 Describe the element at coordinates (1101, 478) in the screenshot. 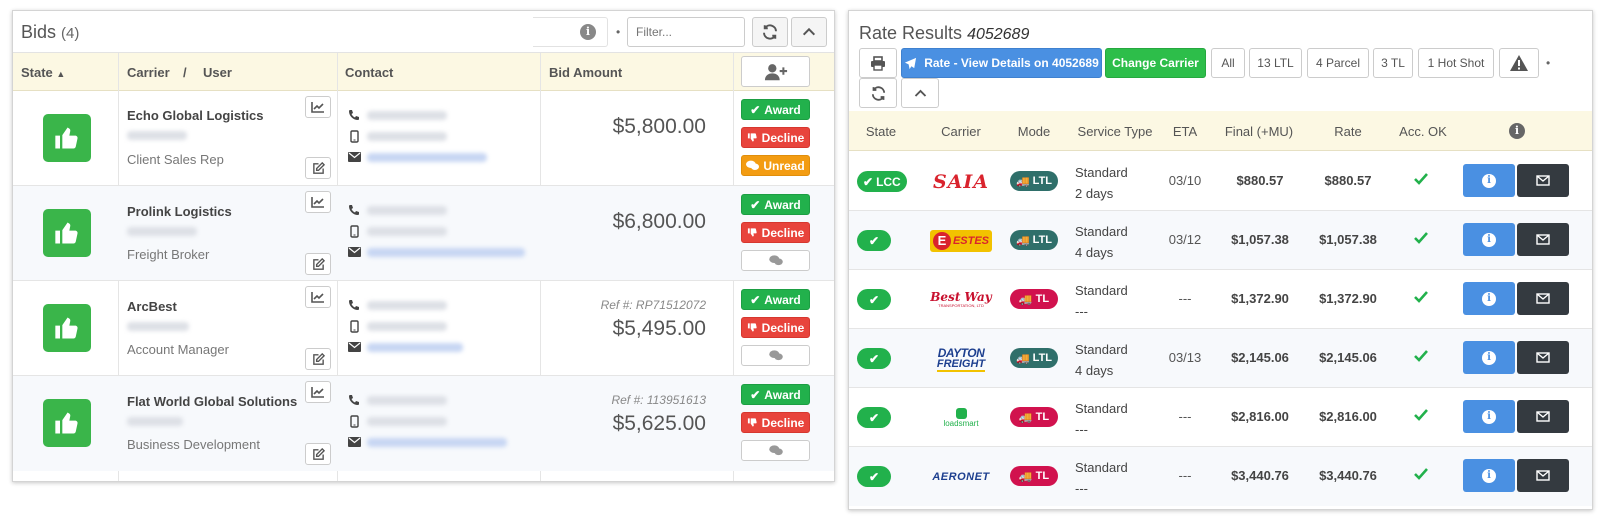

I see `service-type: Standard ---` at that location.